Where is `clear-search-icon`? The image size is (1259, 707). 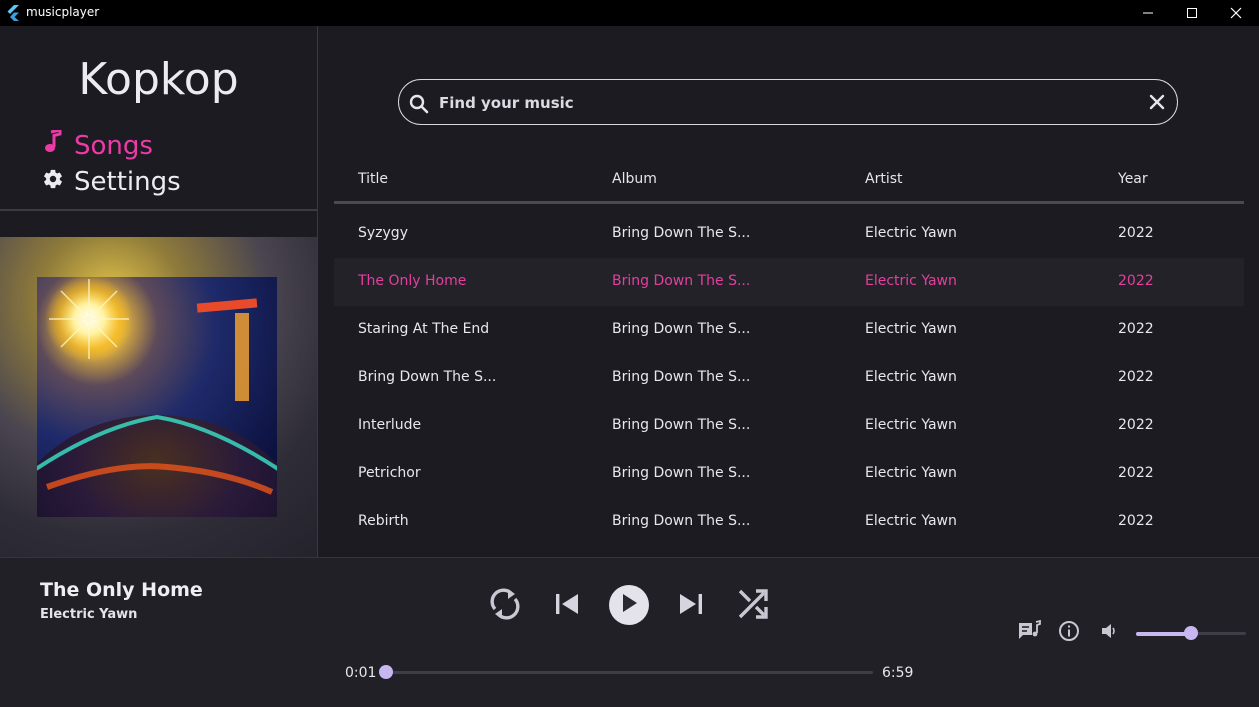
clear-search-icon is located at coordinates (1157, 104).